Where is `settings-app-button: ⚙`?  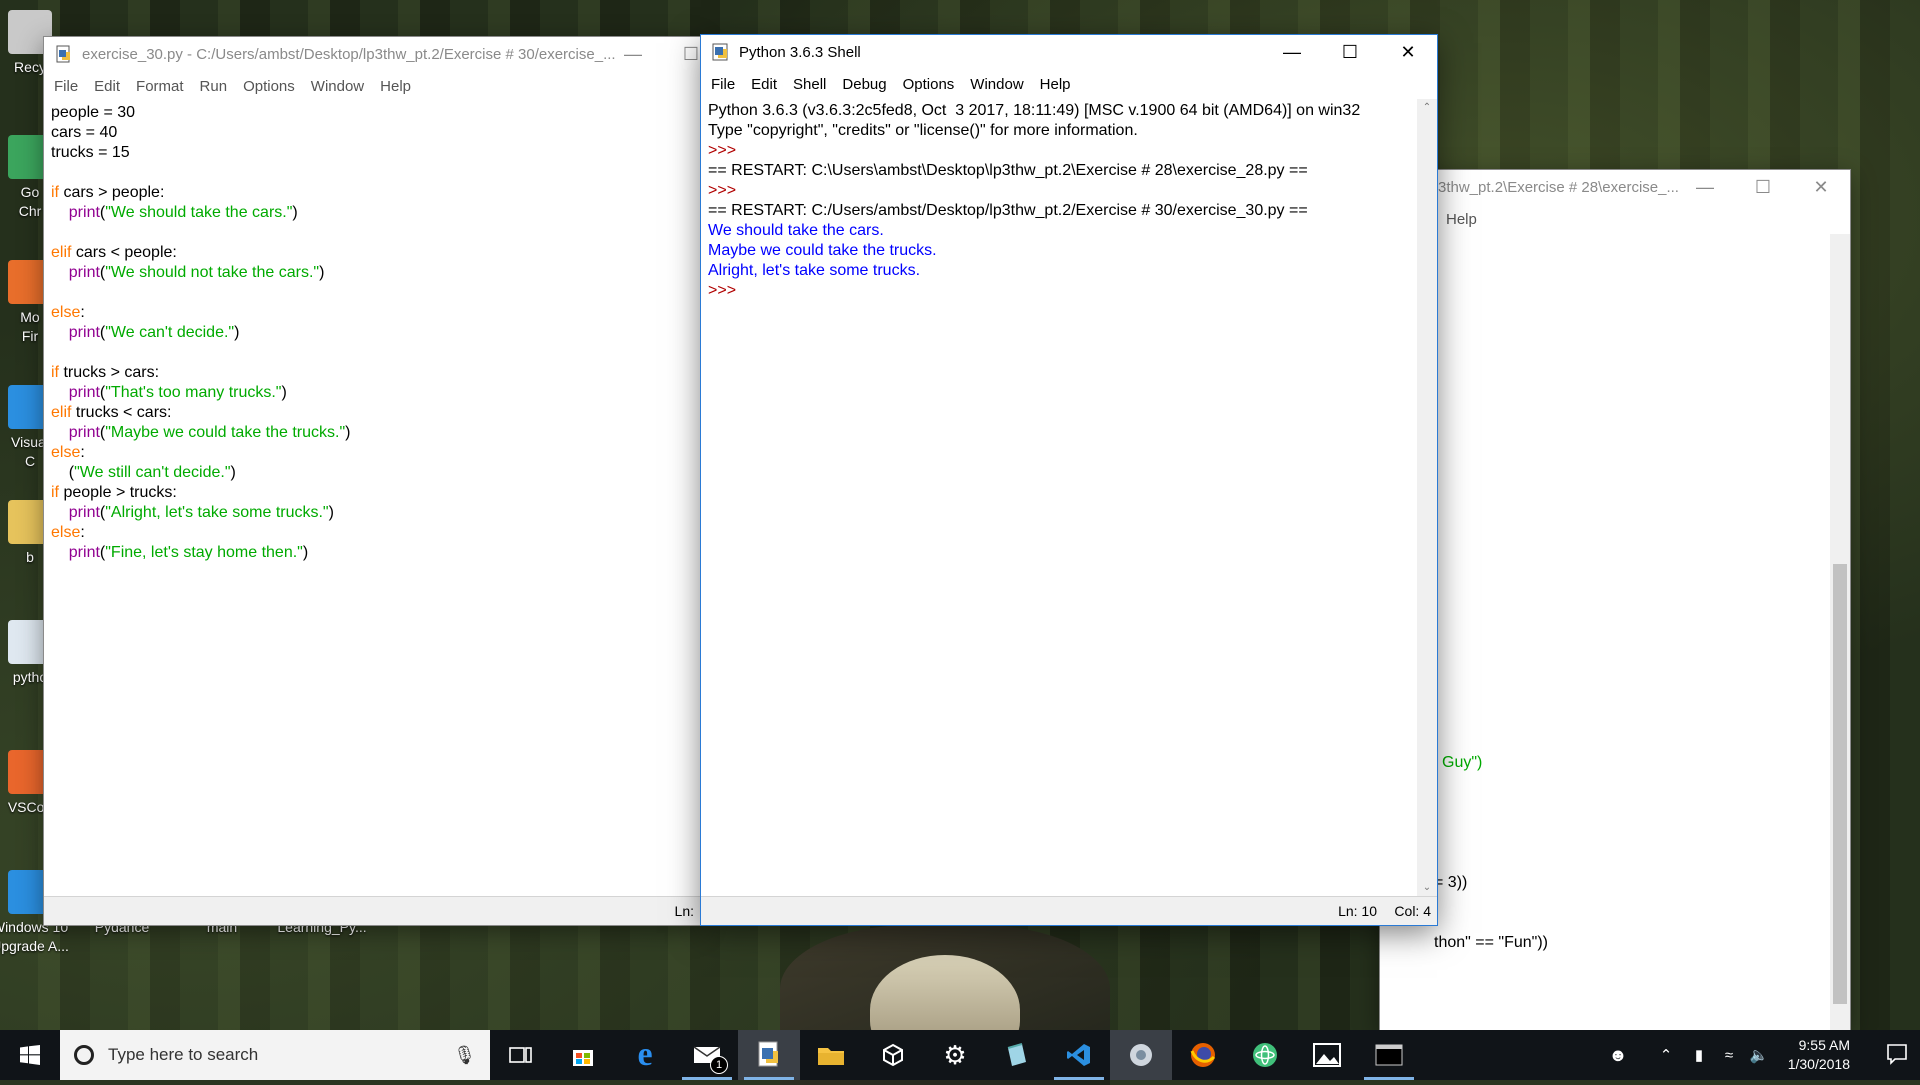
settings-app-button: ⚙ is located at coordinates (955, 1055).